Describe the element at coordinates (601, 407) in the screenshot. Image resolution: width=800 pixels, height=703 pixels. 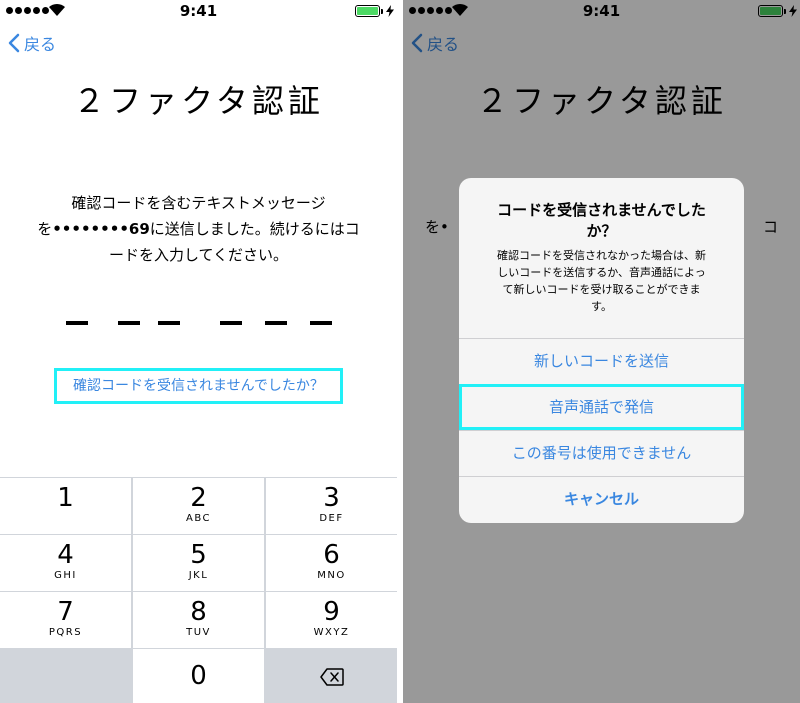
I see `voice-call-highlight` at that location.